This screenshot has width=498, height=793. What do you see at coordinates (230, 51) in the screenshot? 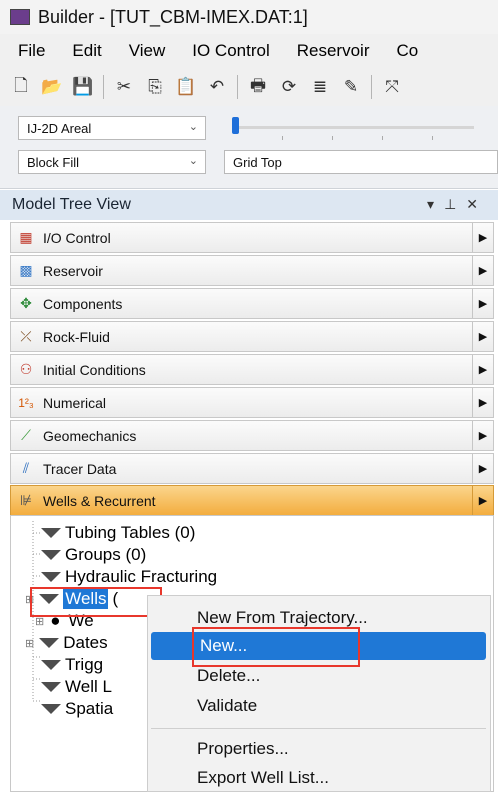
I see `menu-io-control: IO Control` at bounding box center [230, 51].